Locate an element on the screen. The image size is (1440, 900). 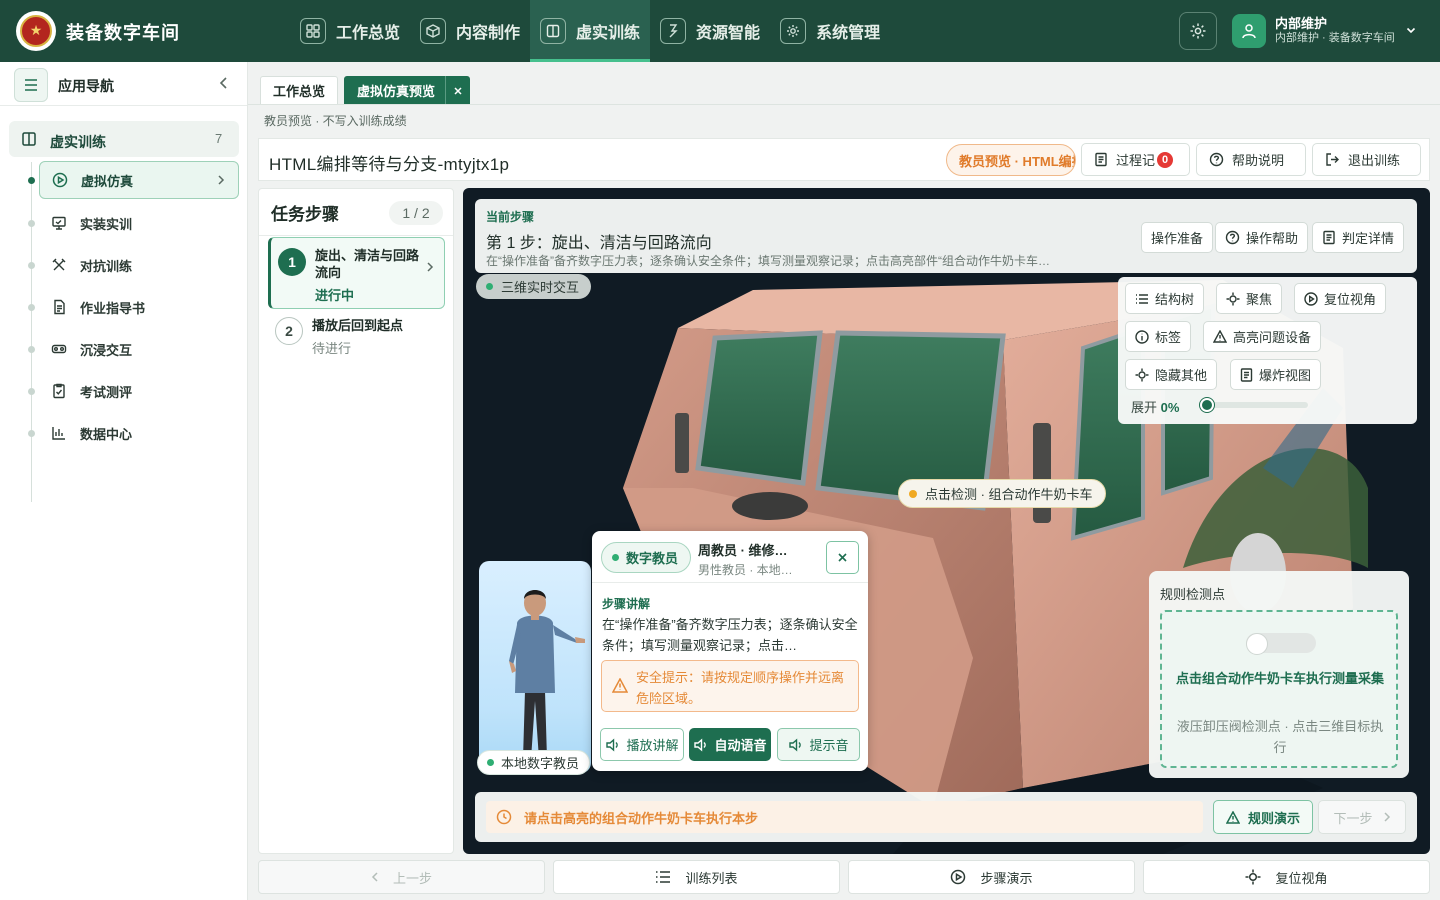
nav-label: 系统管理 is located at coordinates (848, 33).